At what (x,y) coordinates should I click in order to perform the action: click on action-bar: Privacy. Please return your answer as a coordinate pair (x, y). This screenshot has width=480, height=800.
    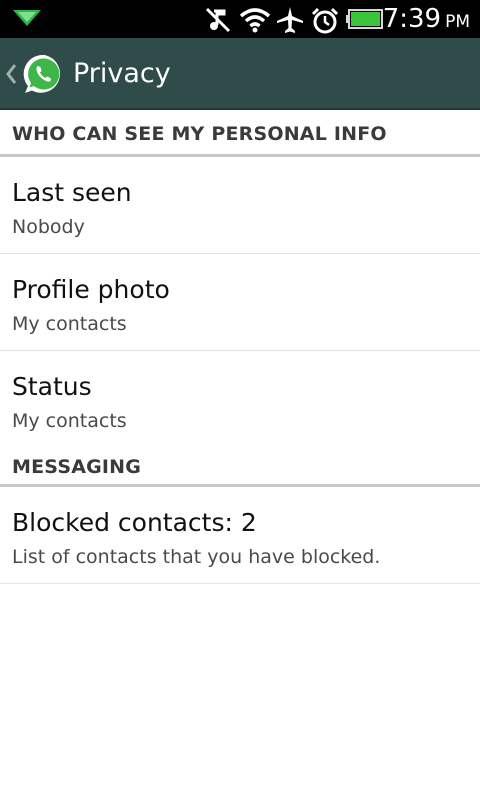
    Looking at the image, I should click on (240, 74).